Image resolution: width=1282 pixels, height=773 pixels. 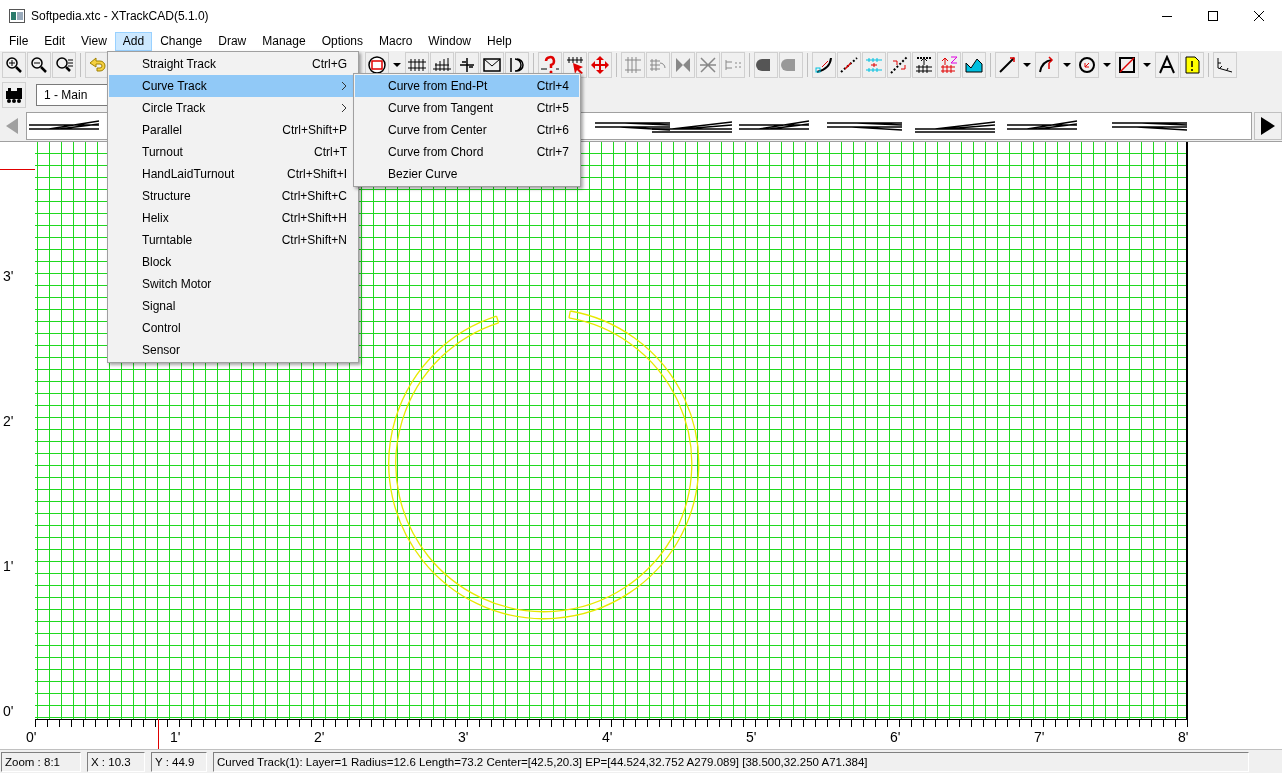 I want to click on menu-entry-label: Curve Track, so click(x=175, y=86).